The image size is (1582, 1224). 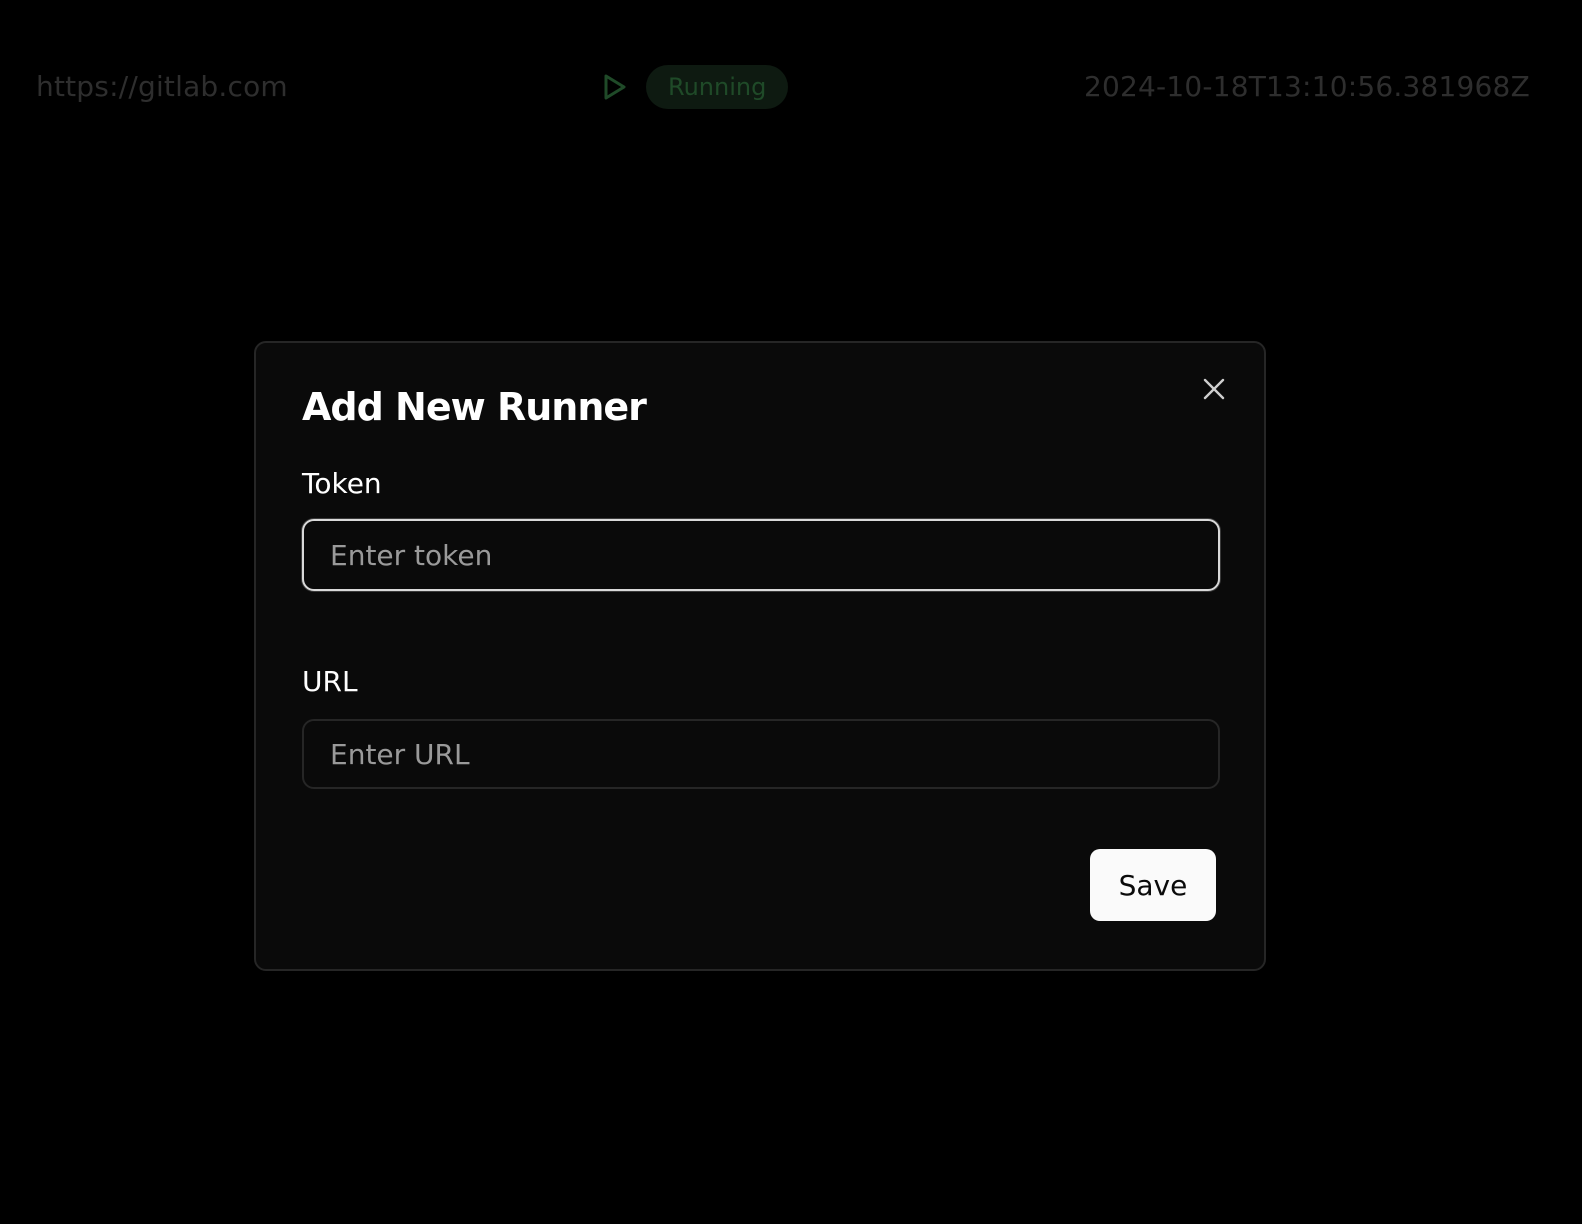 I want to click on close-button, so click(x=1214, y=389).